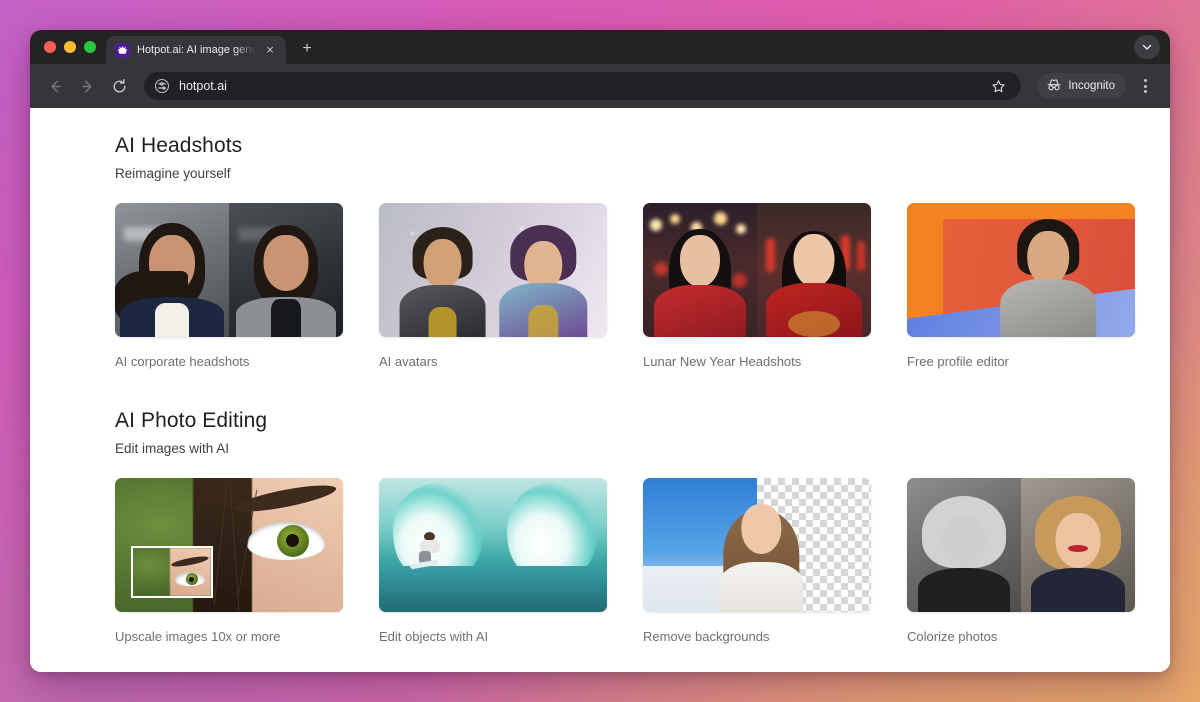 This screenshot has height=702, width=1200. Describe the element at coordinates (434, 636) in the screenshot. I see `card-caption: Edit objects with AI` at that location.